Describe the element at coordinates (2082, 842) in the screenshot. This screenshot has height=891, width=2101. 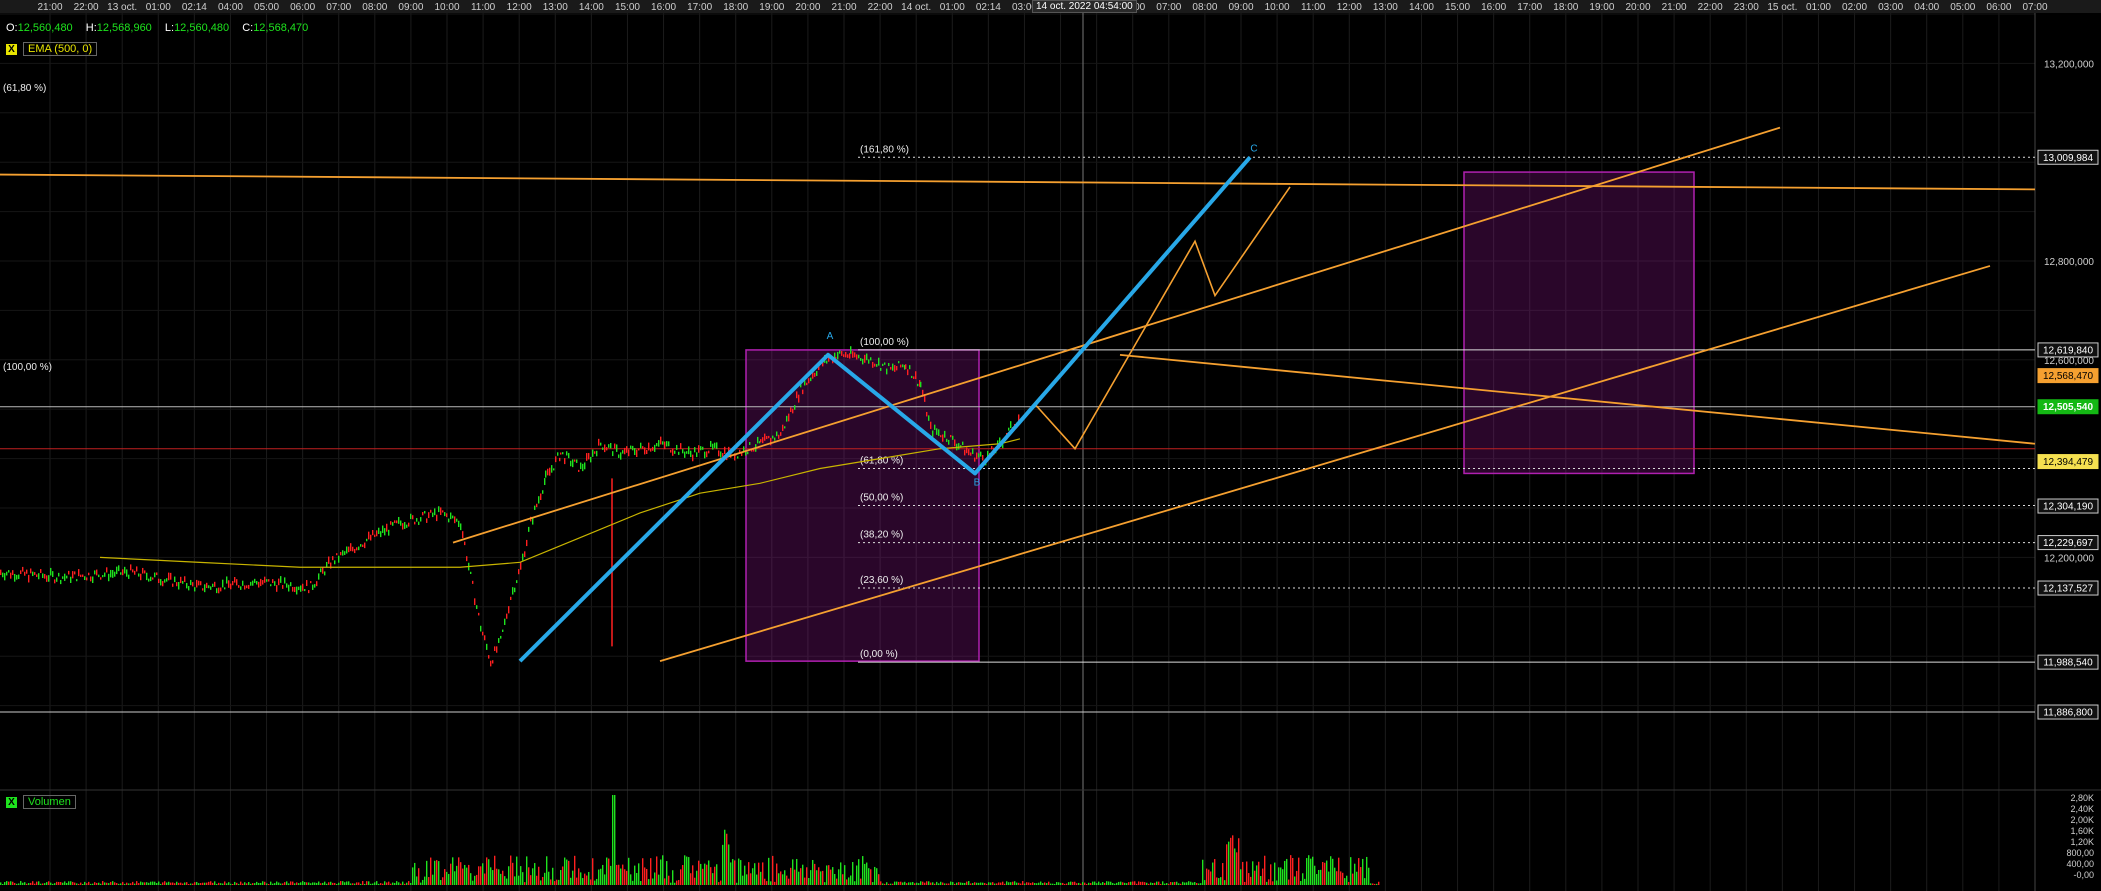
I see `volume-tick-label: 1,20K` at that location.